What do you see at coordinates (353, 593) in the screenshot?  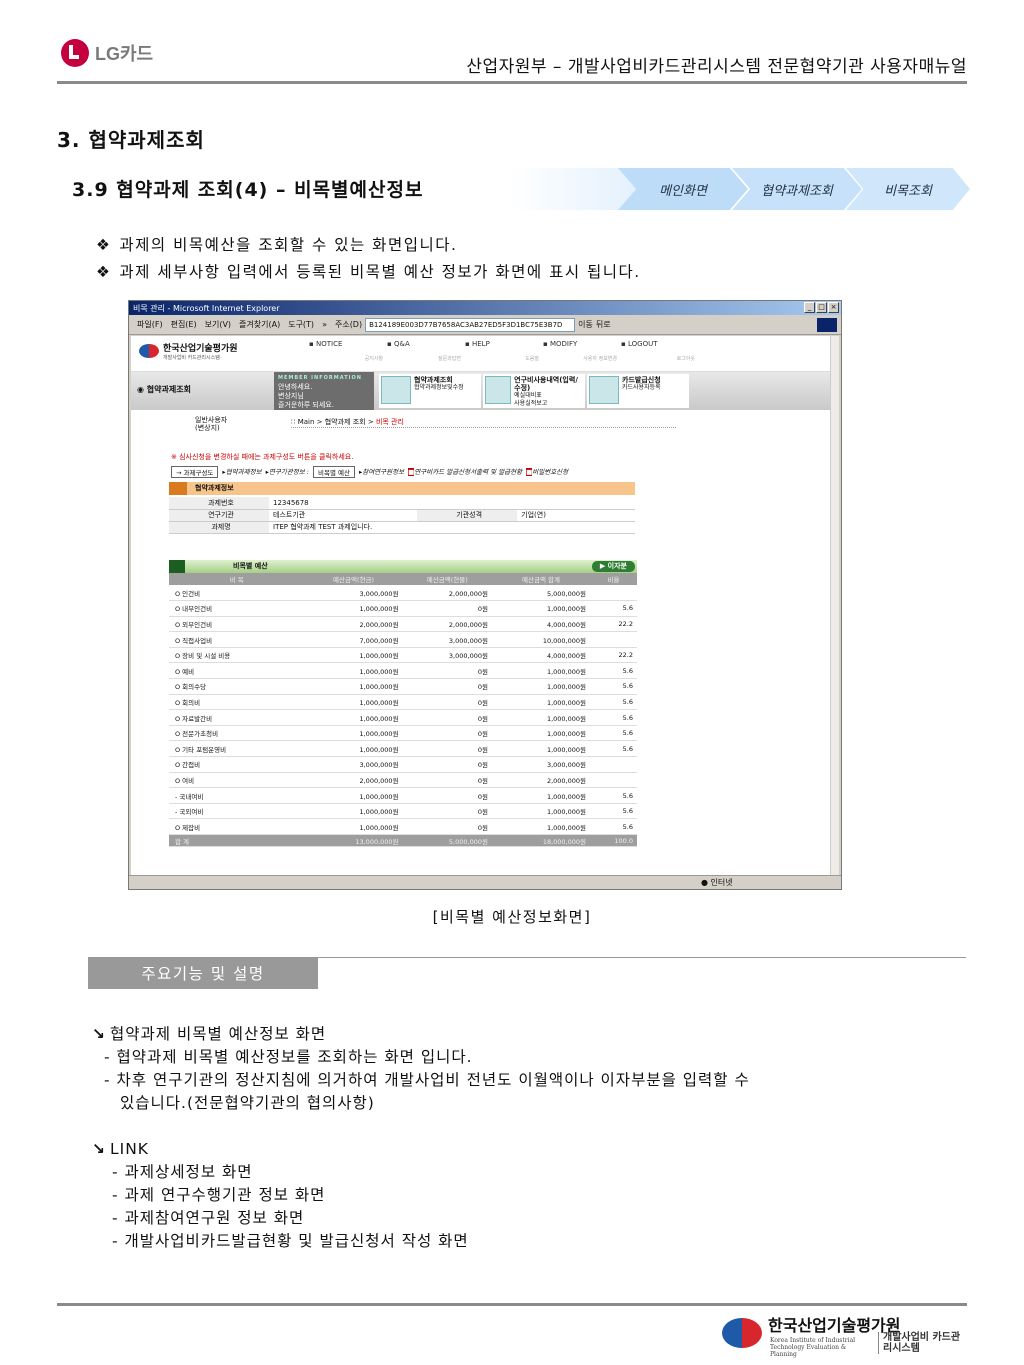 I see `budget-cell-cash: 3,000,000원` at bounding box center [353, 593].